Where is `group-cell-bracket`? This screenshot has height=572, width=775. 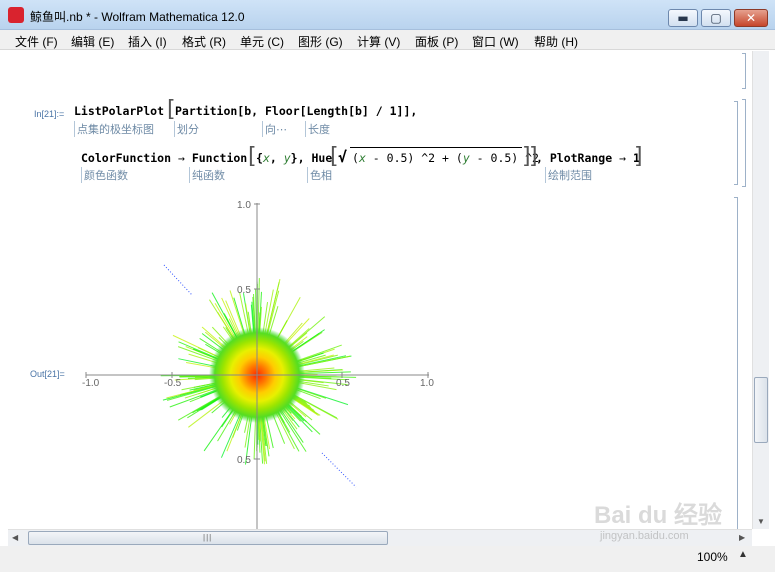 group-cell-bracket is located at coordinates (744, 143).